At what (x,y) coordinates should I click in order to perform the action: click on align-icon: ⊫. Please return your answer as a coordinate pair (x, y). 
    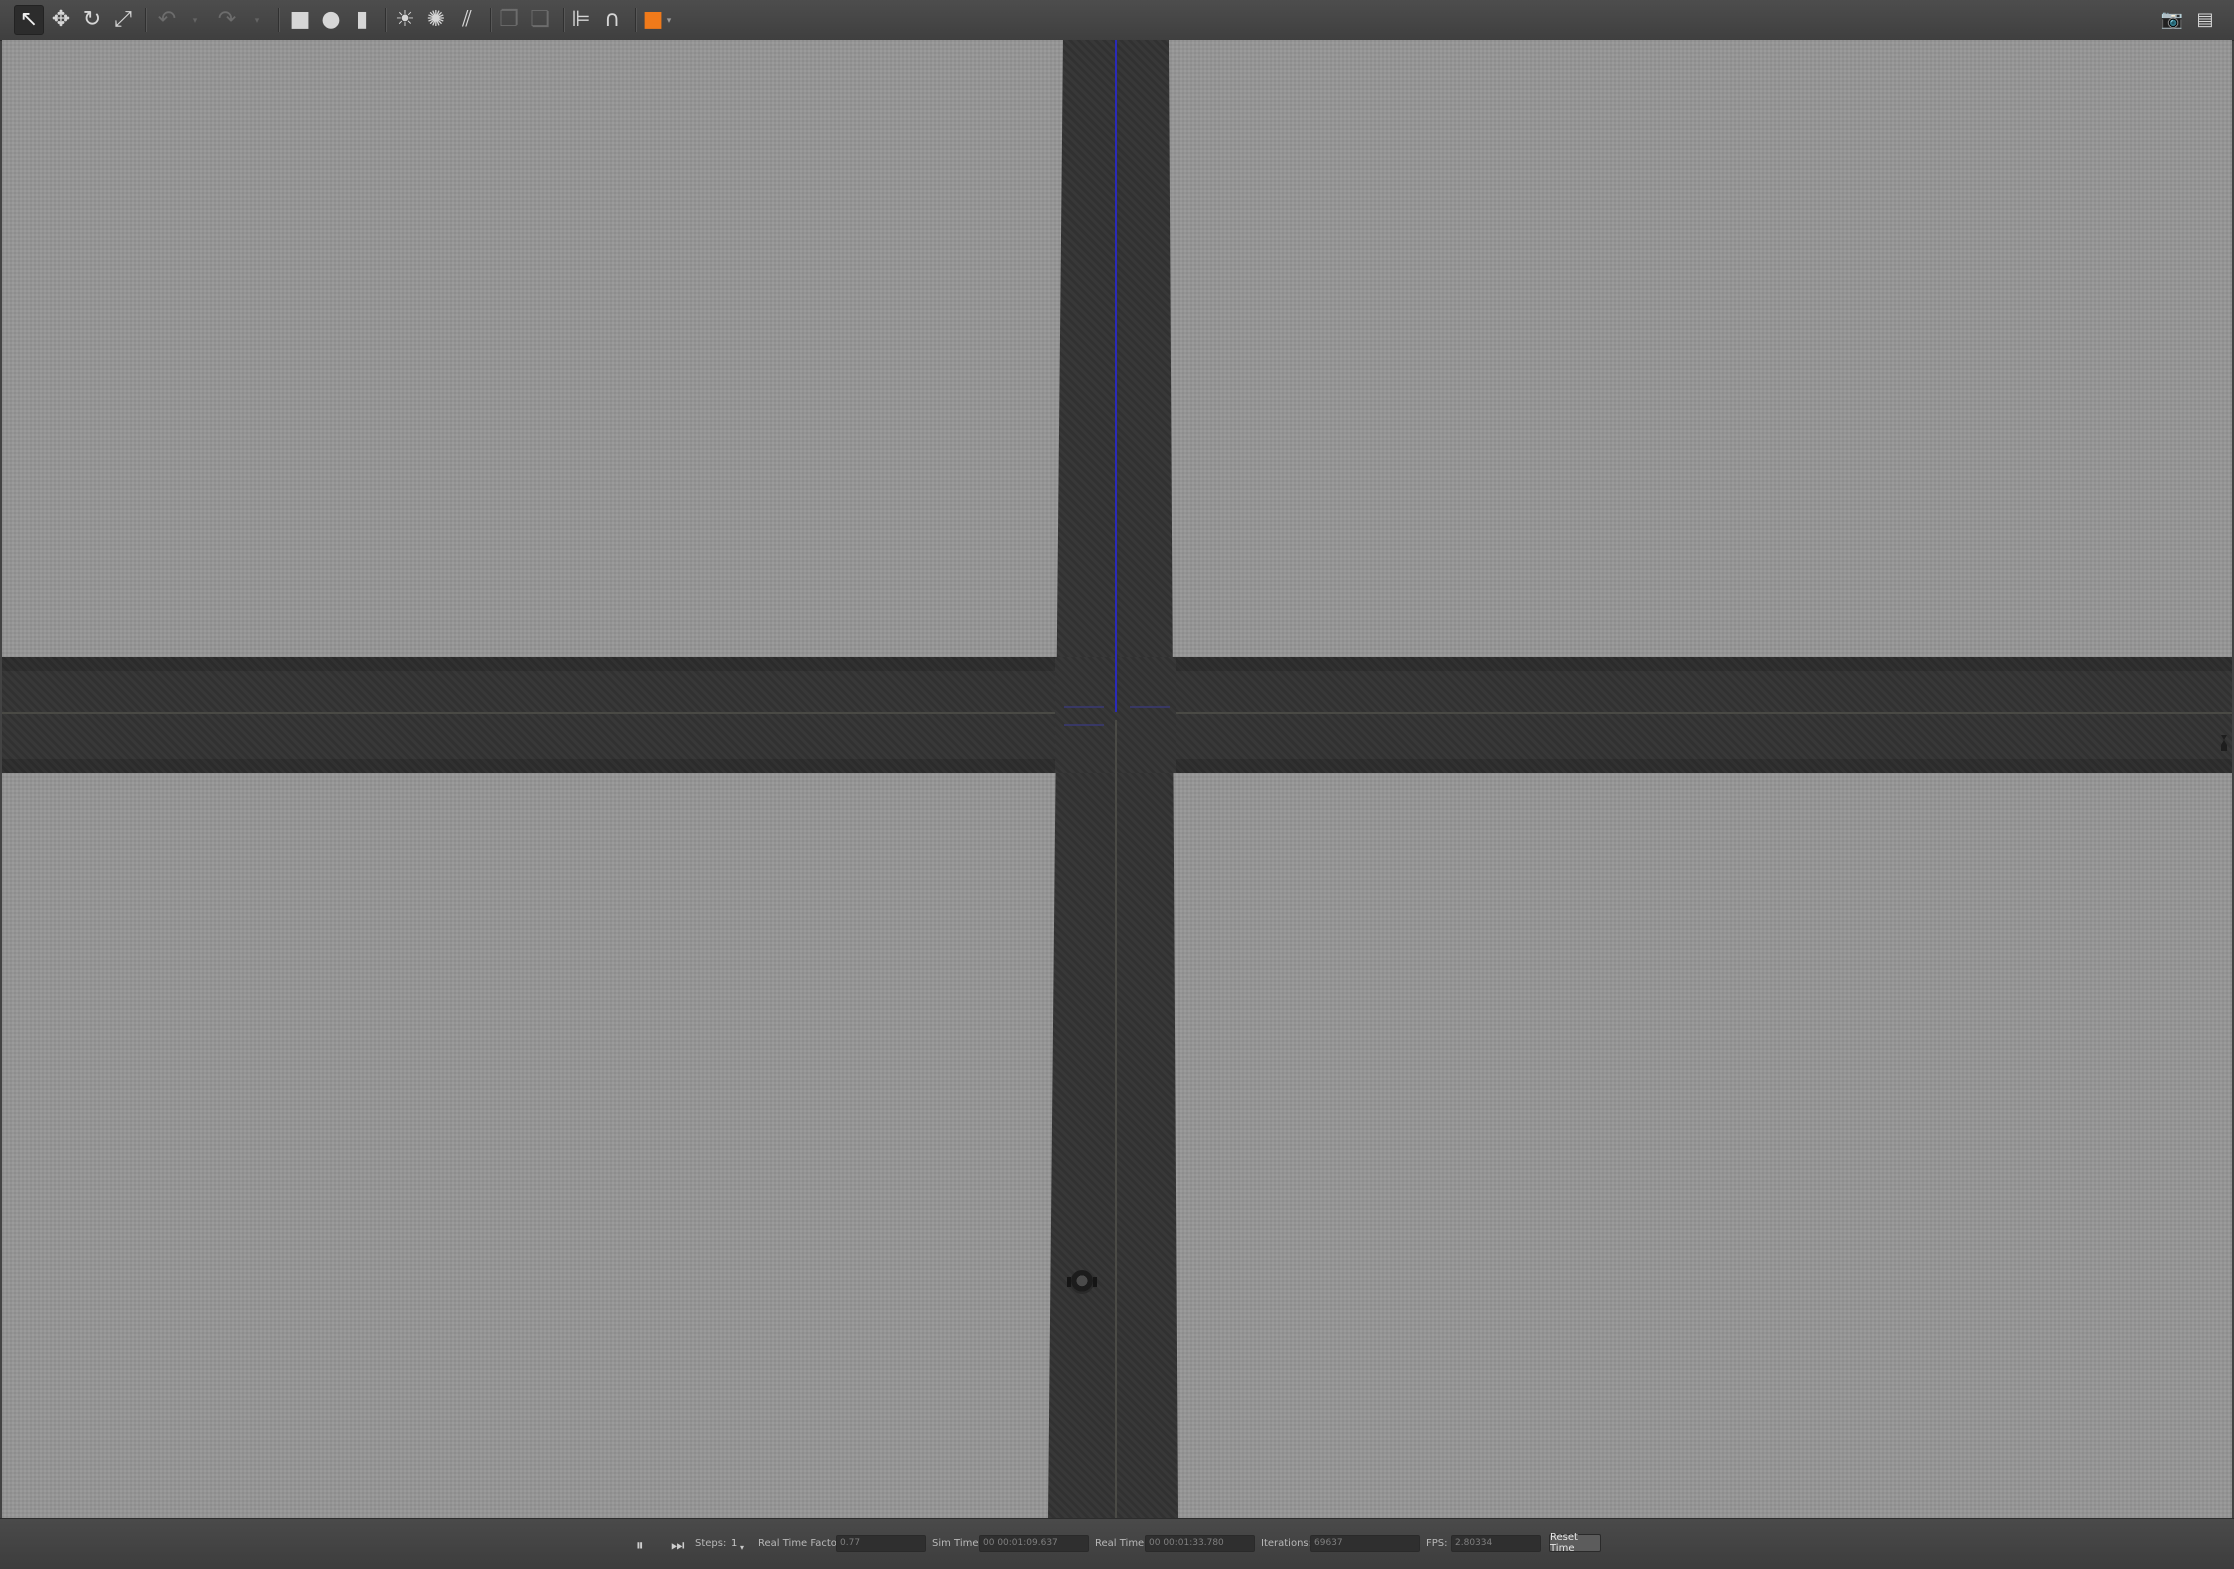
    Looking at the image, I should click on (581, 20).